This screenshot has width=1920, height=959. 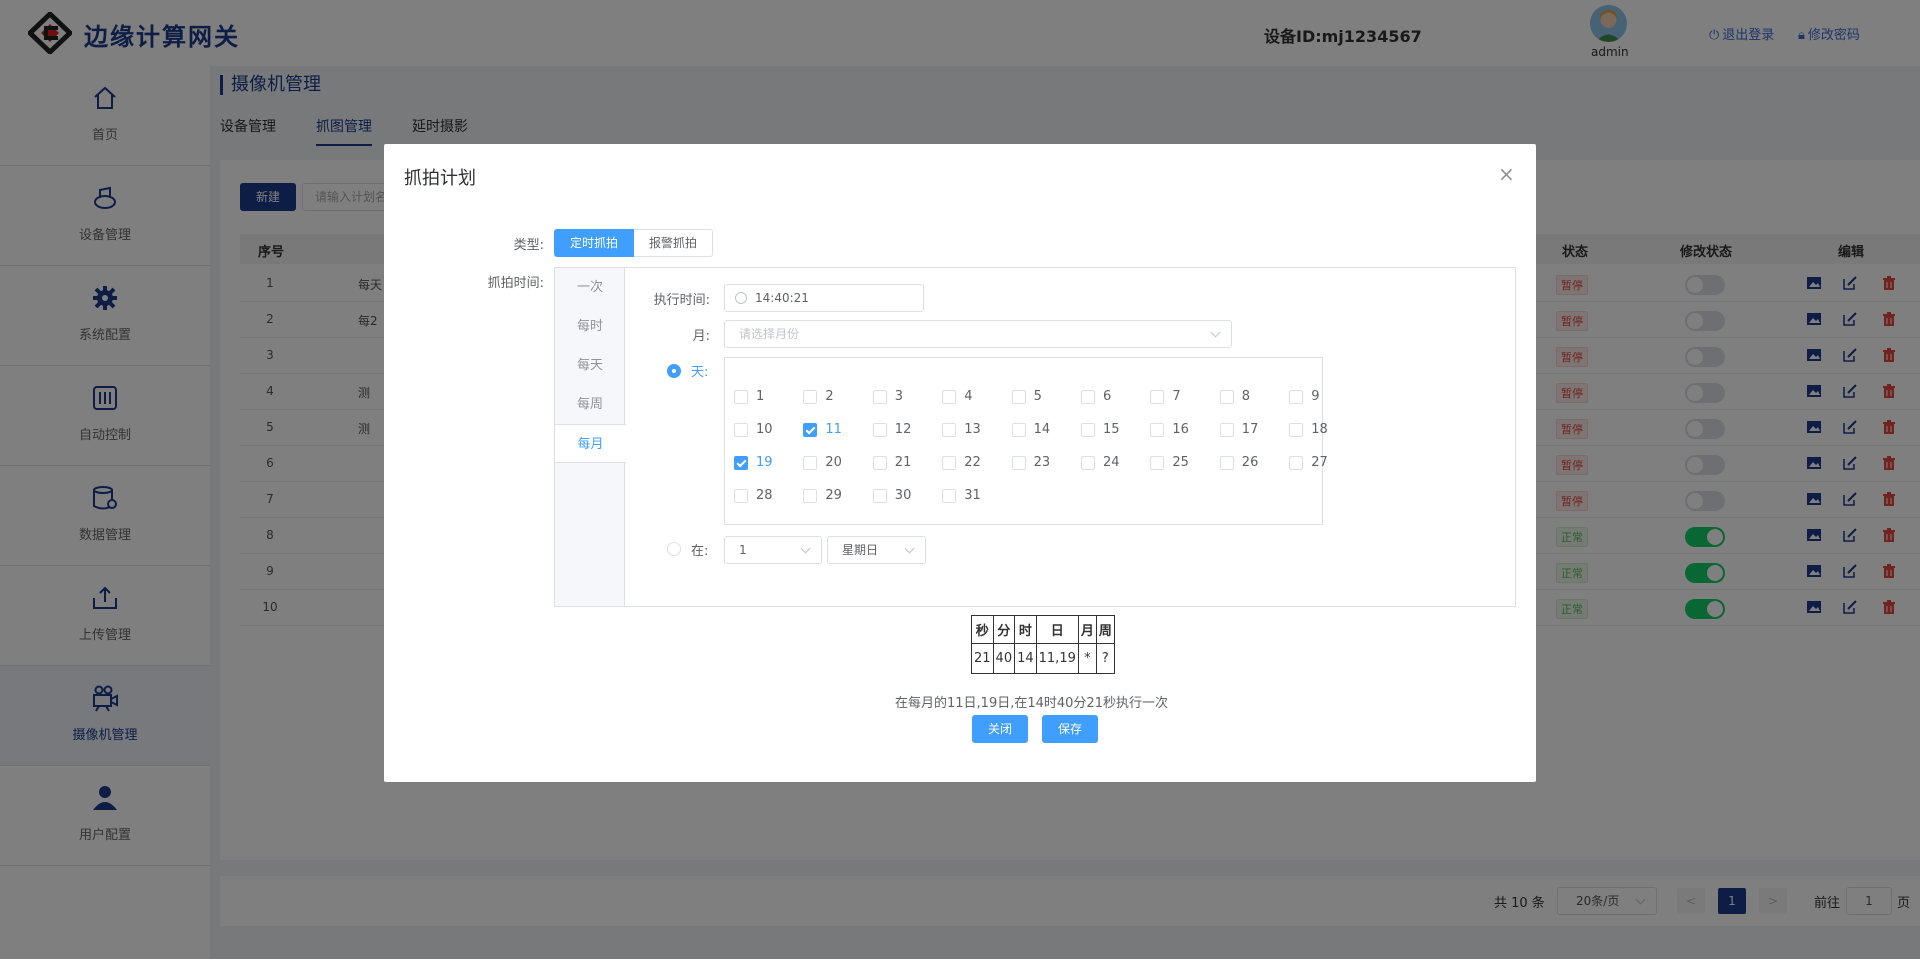 I want to click on day-label: 21, so click(x=903, y=462).